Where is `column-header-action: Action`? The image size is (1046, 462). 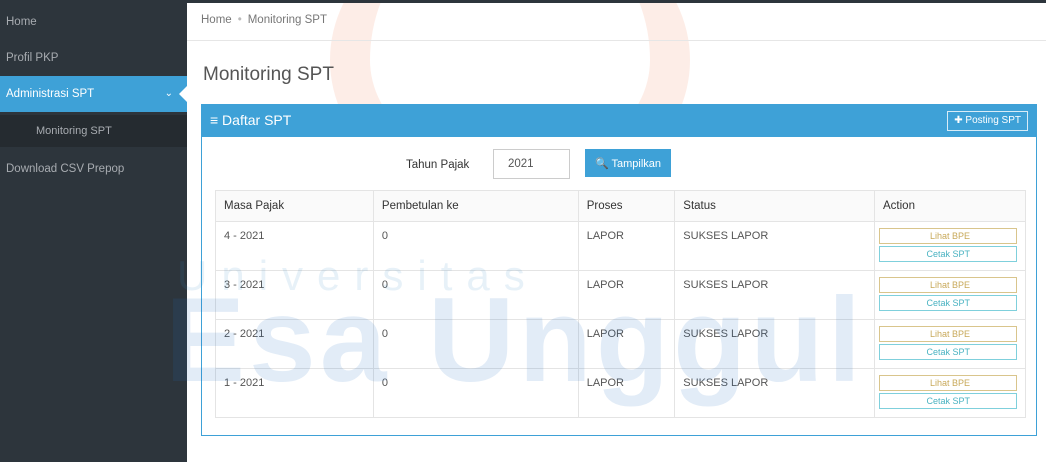
column-header-action: Action is located at coordinates (950, 206).